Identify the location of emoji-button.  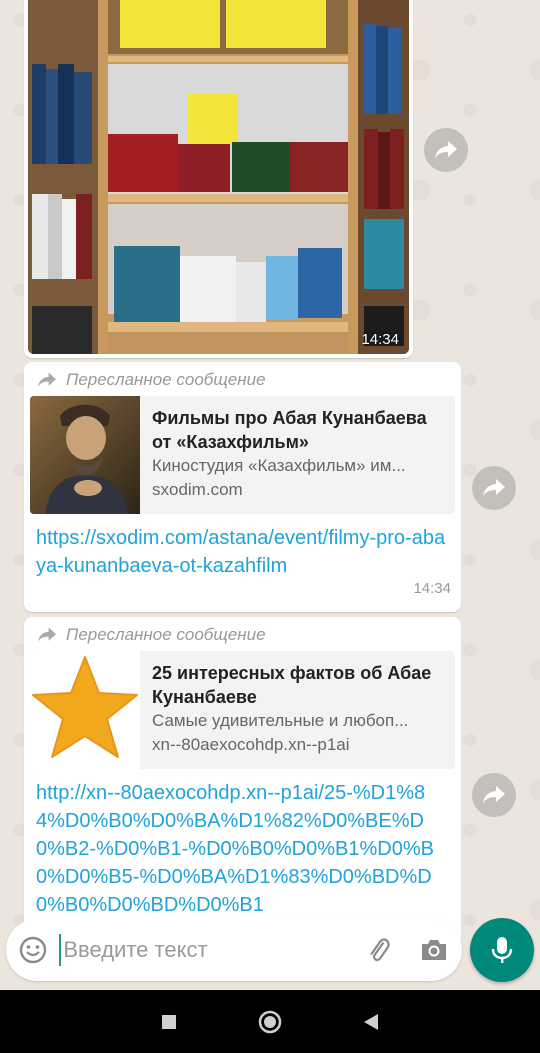
(32, 950).